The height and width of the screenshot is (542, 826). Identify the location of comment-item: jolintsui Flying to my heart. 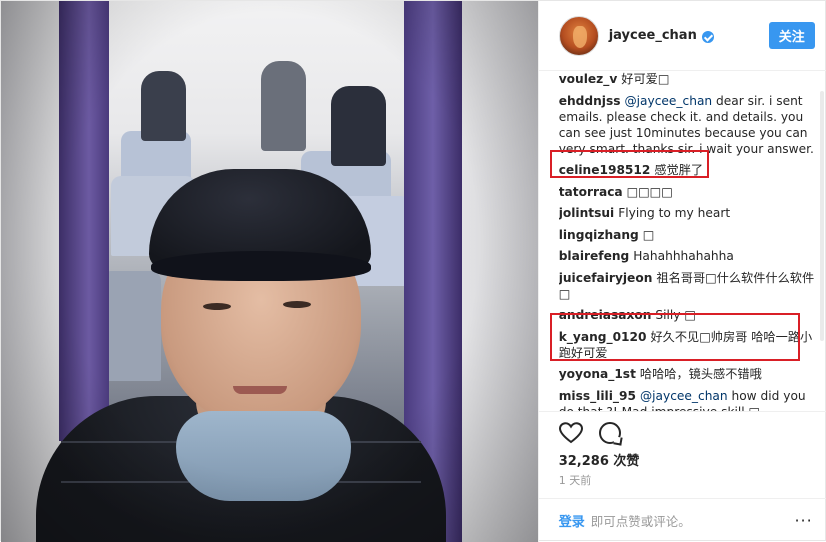
(690, 213).